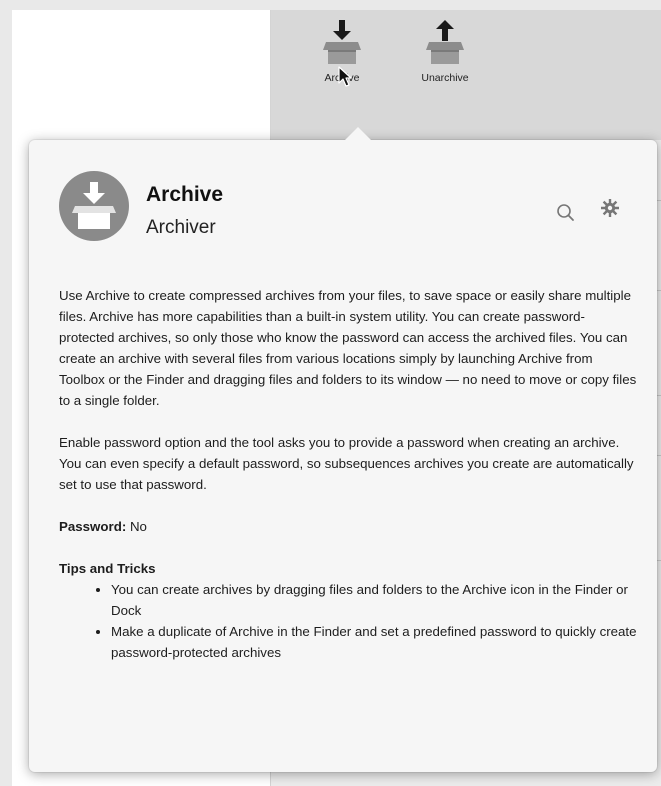  What do you see at coordinates (345, 76) in the screenshot?
I see `mouse-pointer-icon` at bounding box center [345, 76].